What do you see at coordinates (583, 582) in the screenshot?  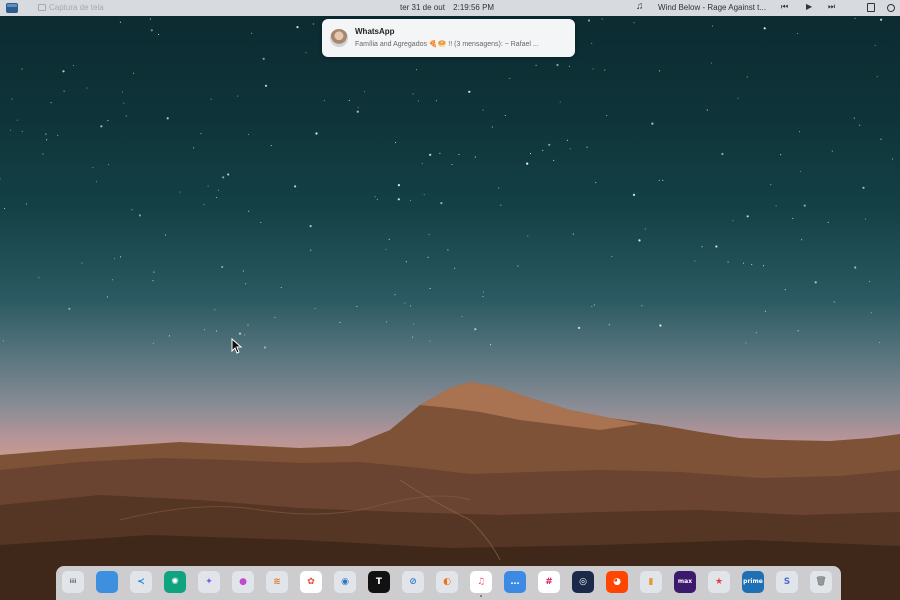 I see `dock-item-steam: ◎` at bounding box center [583, 582].